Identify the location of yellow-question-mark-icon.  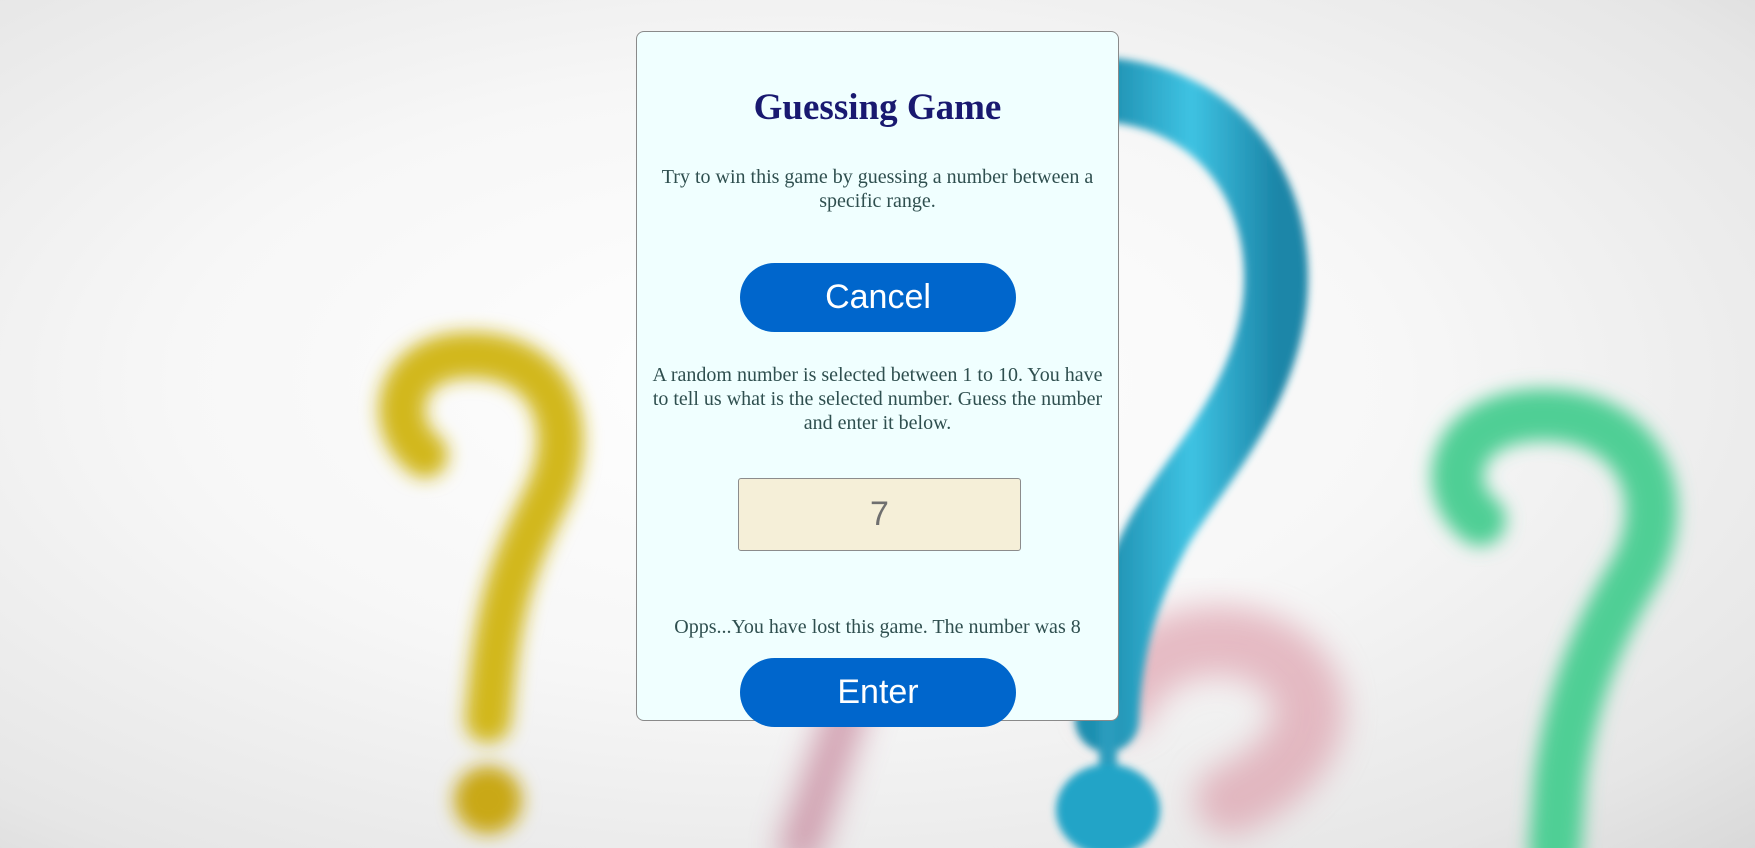
(481, 582).